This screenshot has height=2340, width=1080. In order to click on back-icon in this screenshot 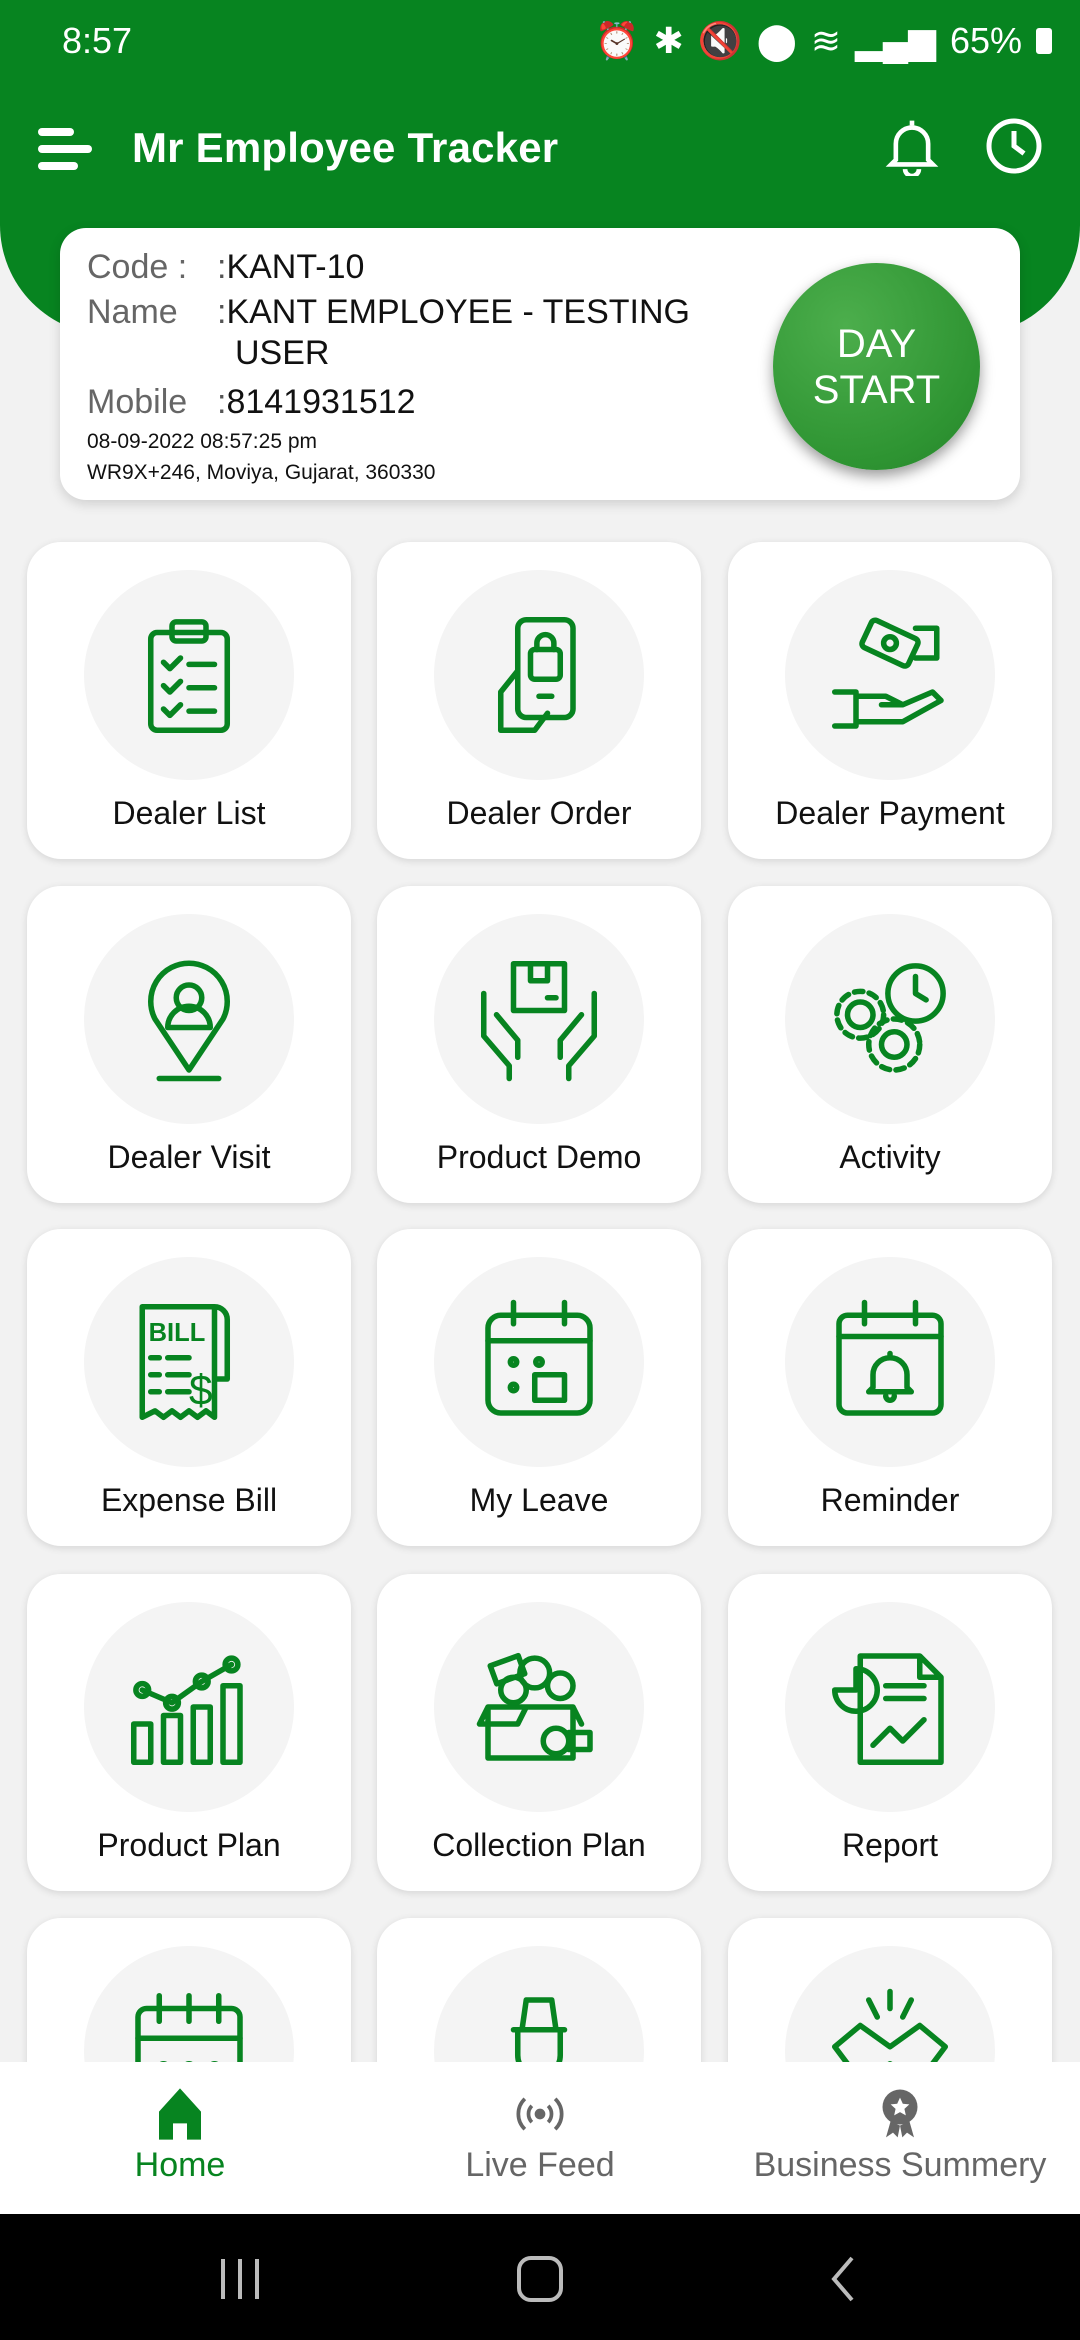, I will do `click(843, 2279)`.